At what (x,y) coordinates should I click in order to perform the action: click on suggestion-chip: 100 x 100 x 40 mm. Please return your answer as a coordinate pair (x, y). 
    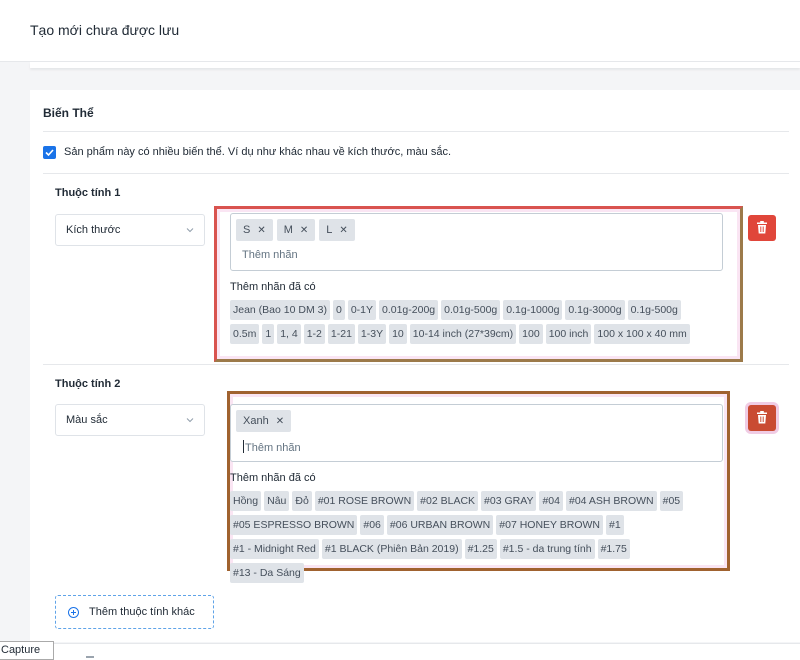
    Looking at the image, I should click on (642, 334).